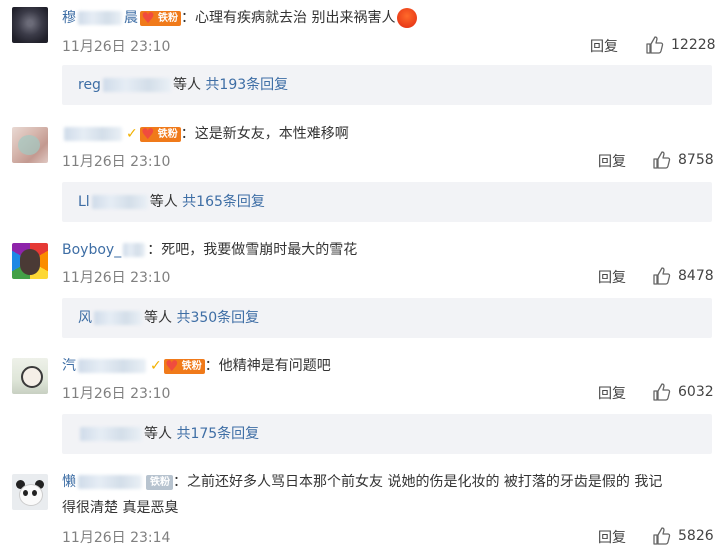 This screenshot has height=557, width=728. Describe the element at coordinates (111, 434) in the screenshot. I see `subreply-username` at that location.